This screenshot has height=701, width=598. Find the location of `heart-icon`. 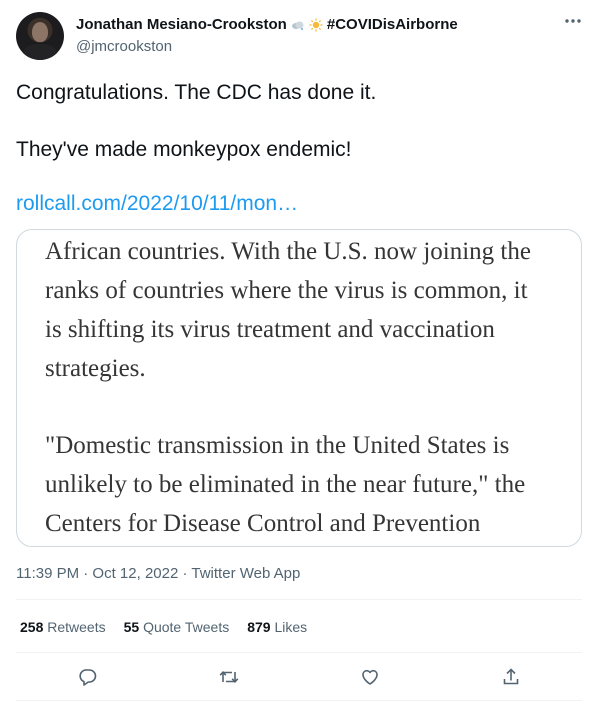

heart-icon is located at coordinates (370, 677).